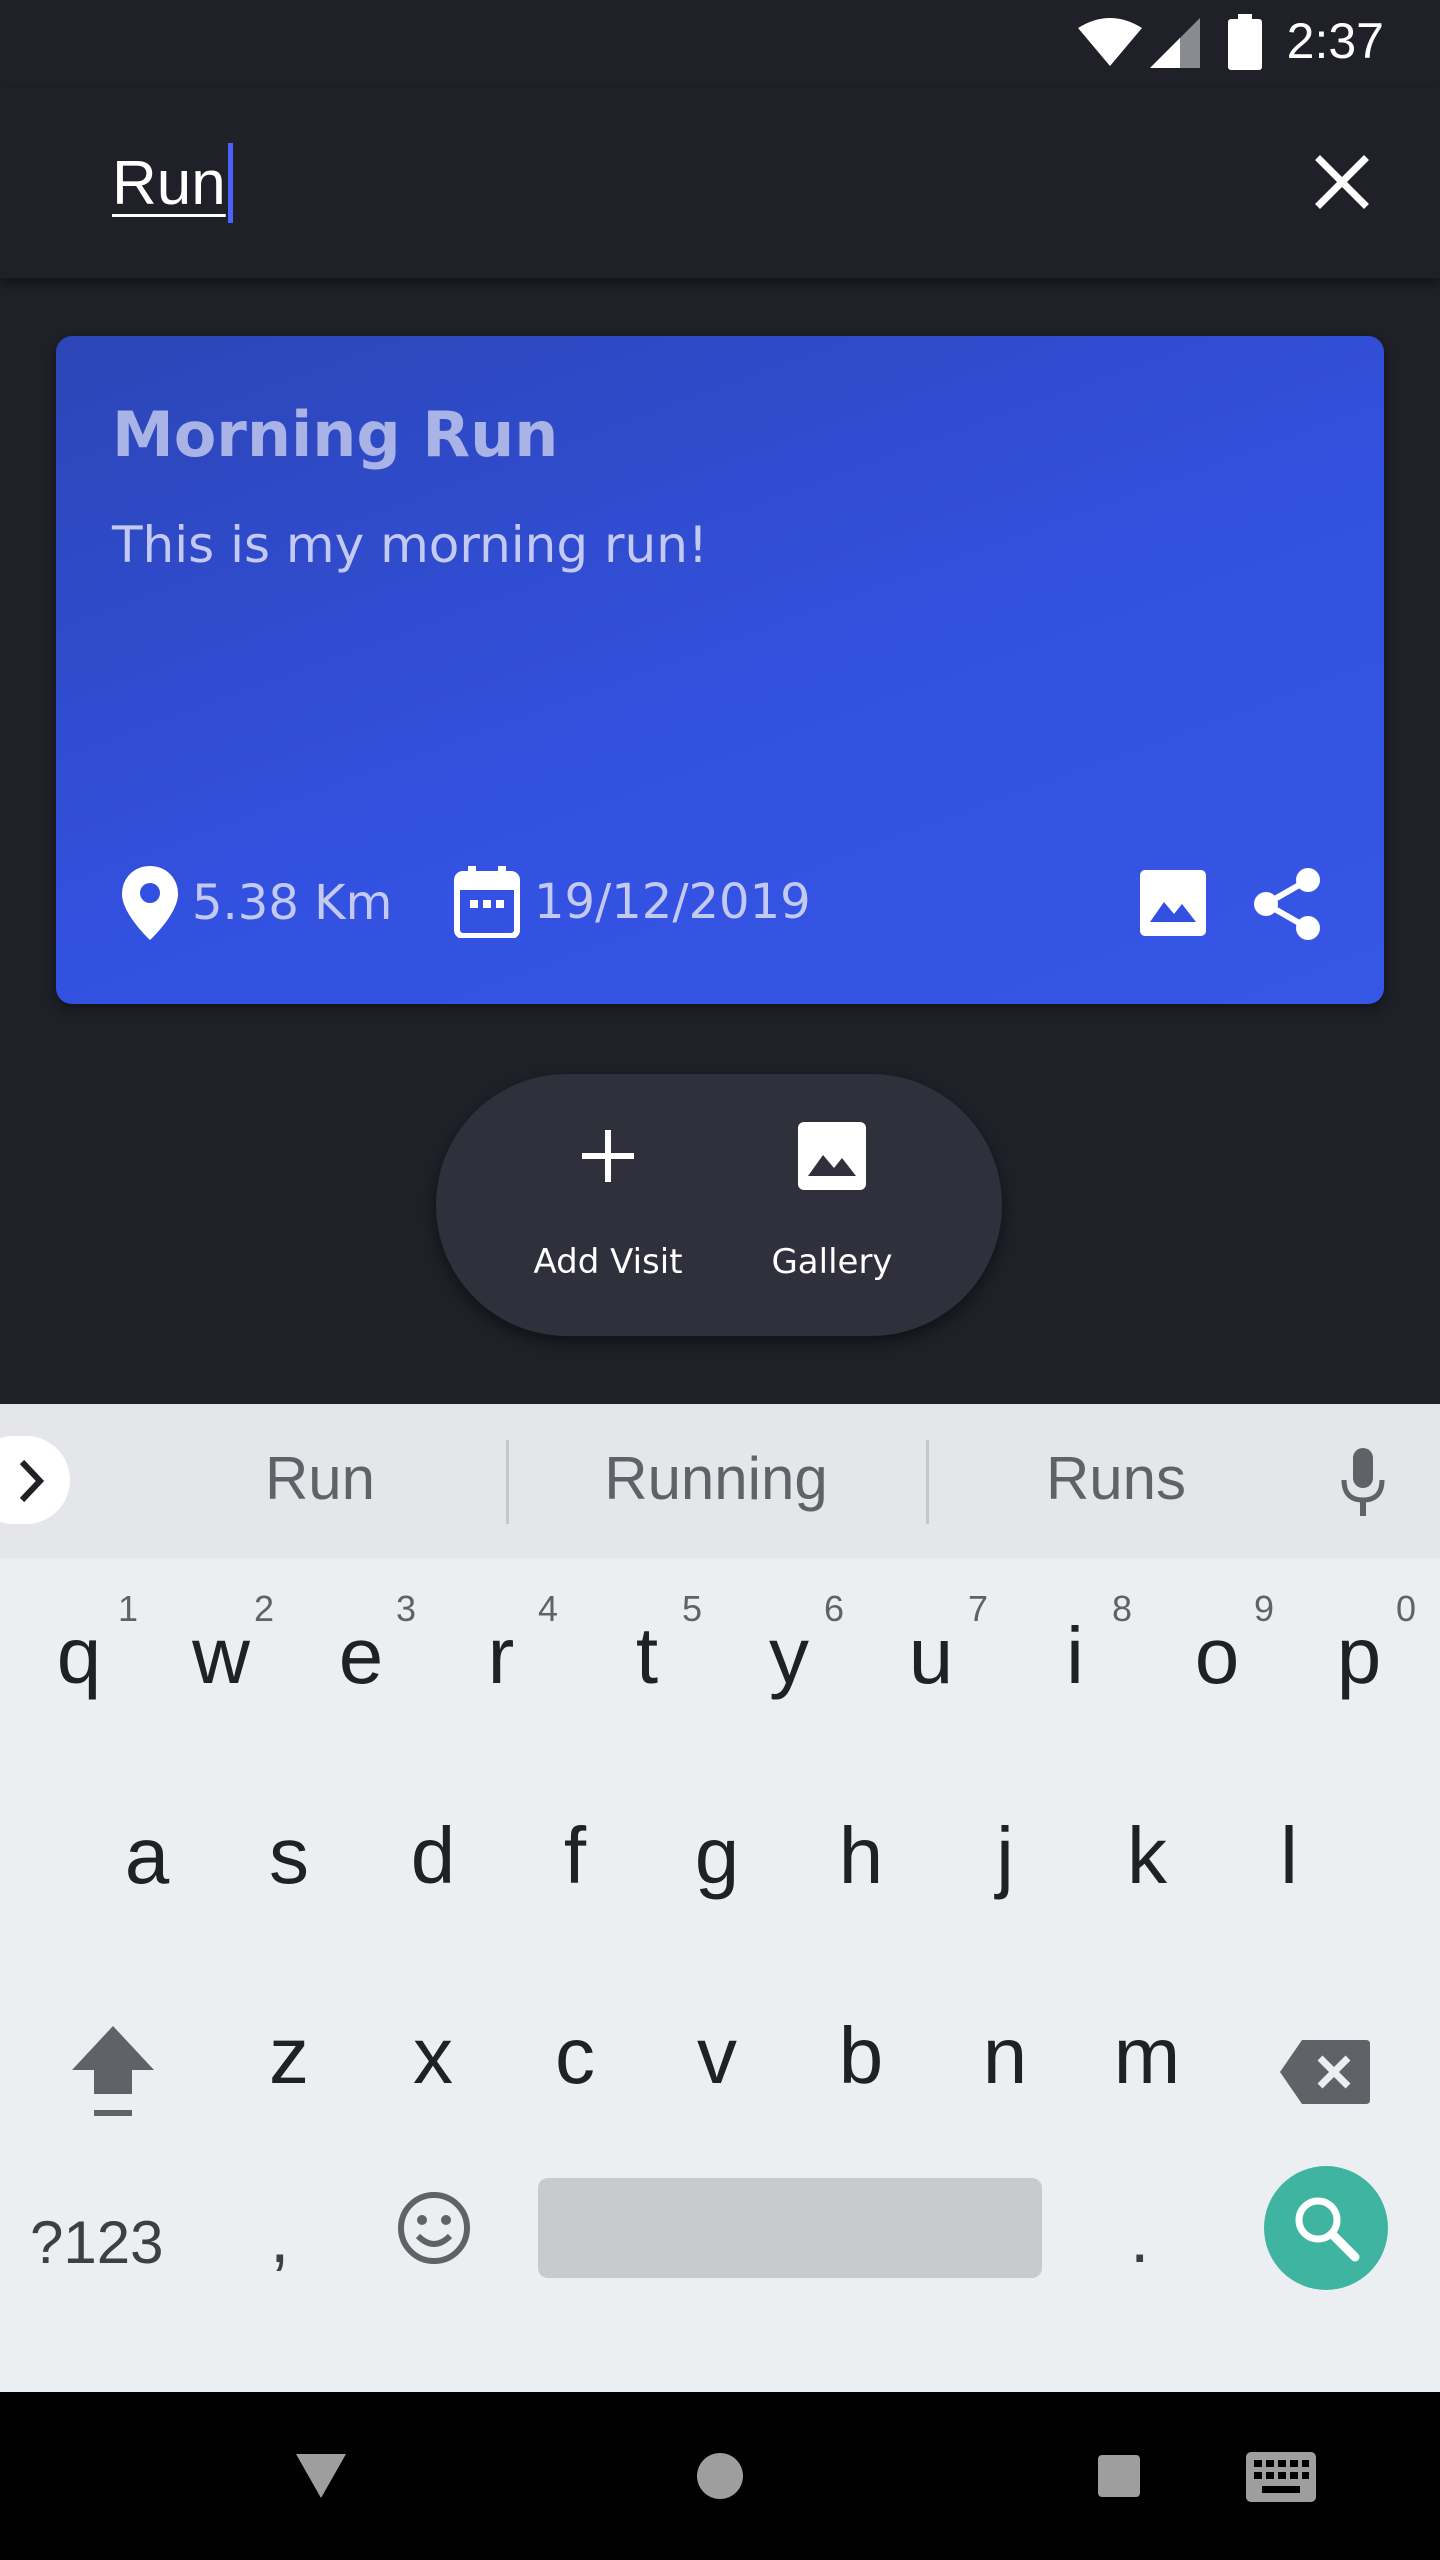  What do you see at coordinates (320, 1478) in the screenshot?
I see `suggestion-1: Run` at bounding box center [320, 1478].